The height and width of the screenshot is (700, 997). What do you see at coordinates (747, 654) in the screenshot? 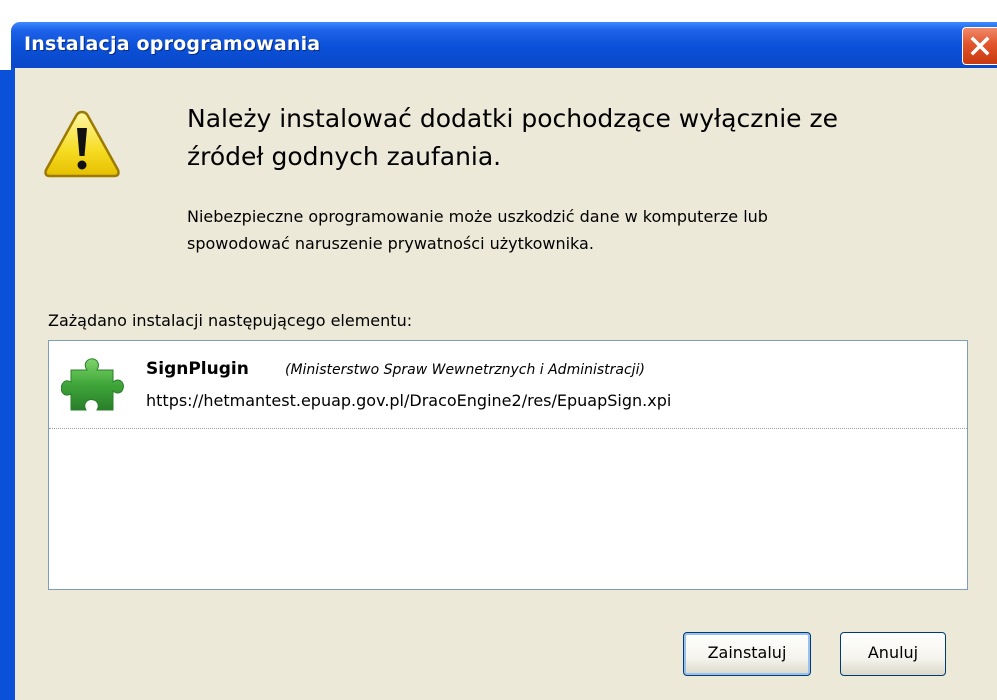
I see `install-button: Zainstaluj` at bounding box center [747, 654].